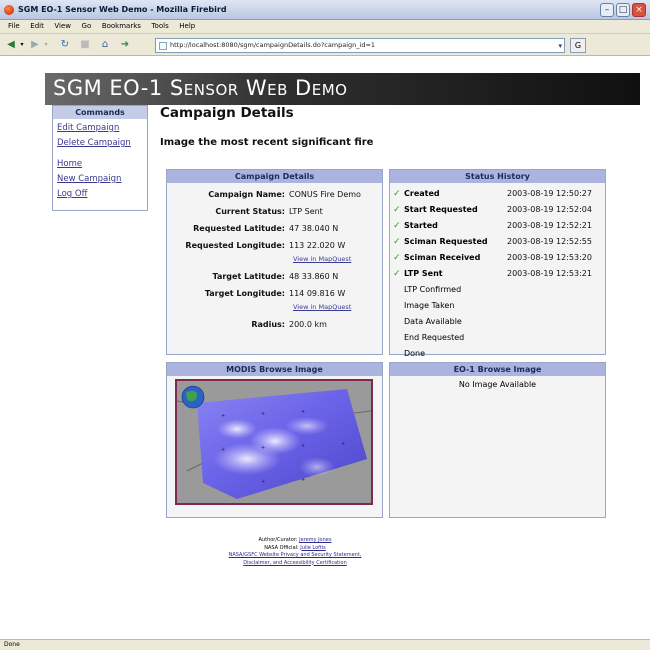 Image resolution: width=650 pixels, height=650 pixels. I want to click on detail-label: Requested Latitude:, so click(239, 228).